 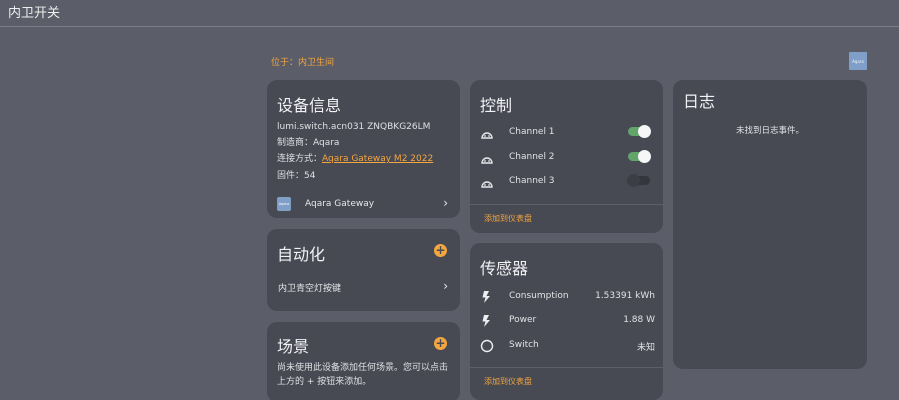 What do you see at coordinates (645, 348) in the screenshot?
I see `sensor-value: 未知` at bounding box center [645, 348].